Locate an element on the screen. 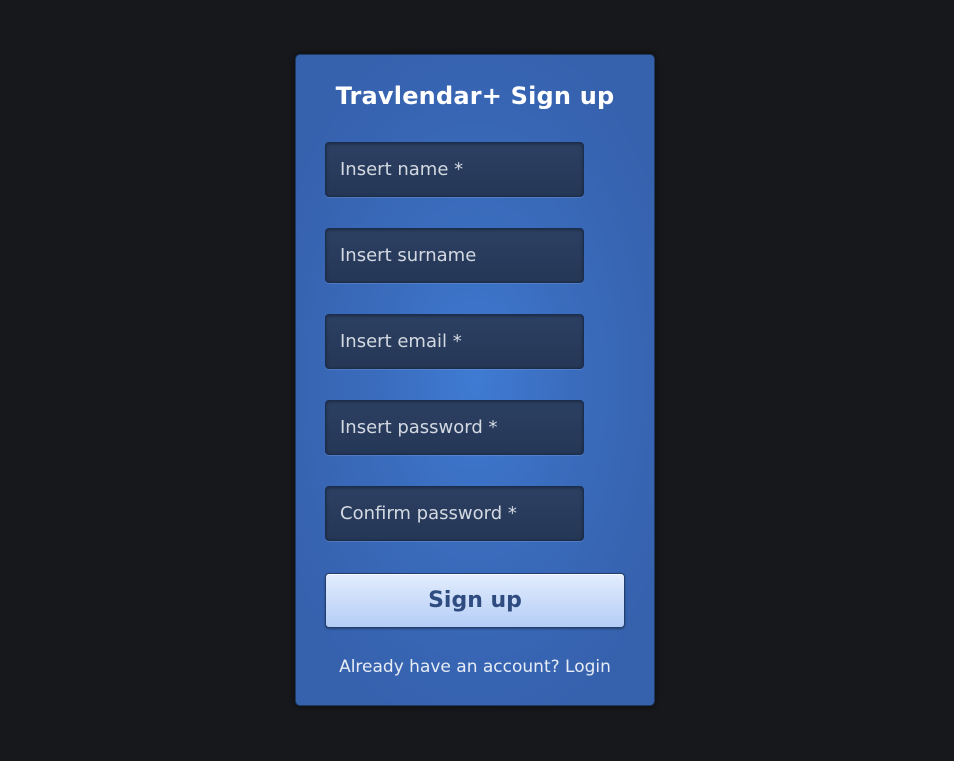  login-prompt: Already have an account? Login is located at coordinates (475, 667).